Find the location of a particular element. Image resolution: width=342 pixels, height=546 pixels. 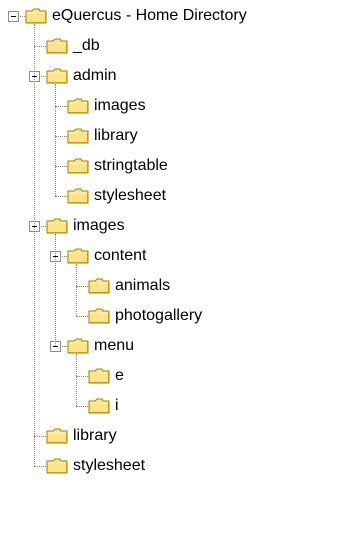

tree-node-label: i is located at coordinates (117, 406).